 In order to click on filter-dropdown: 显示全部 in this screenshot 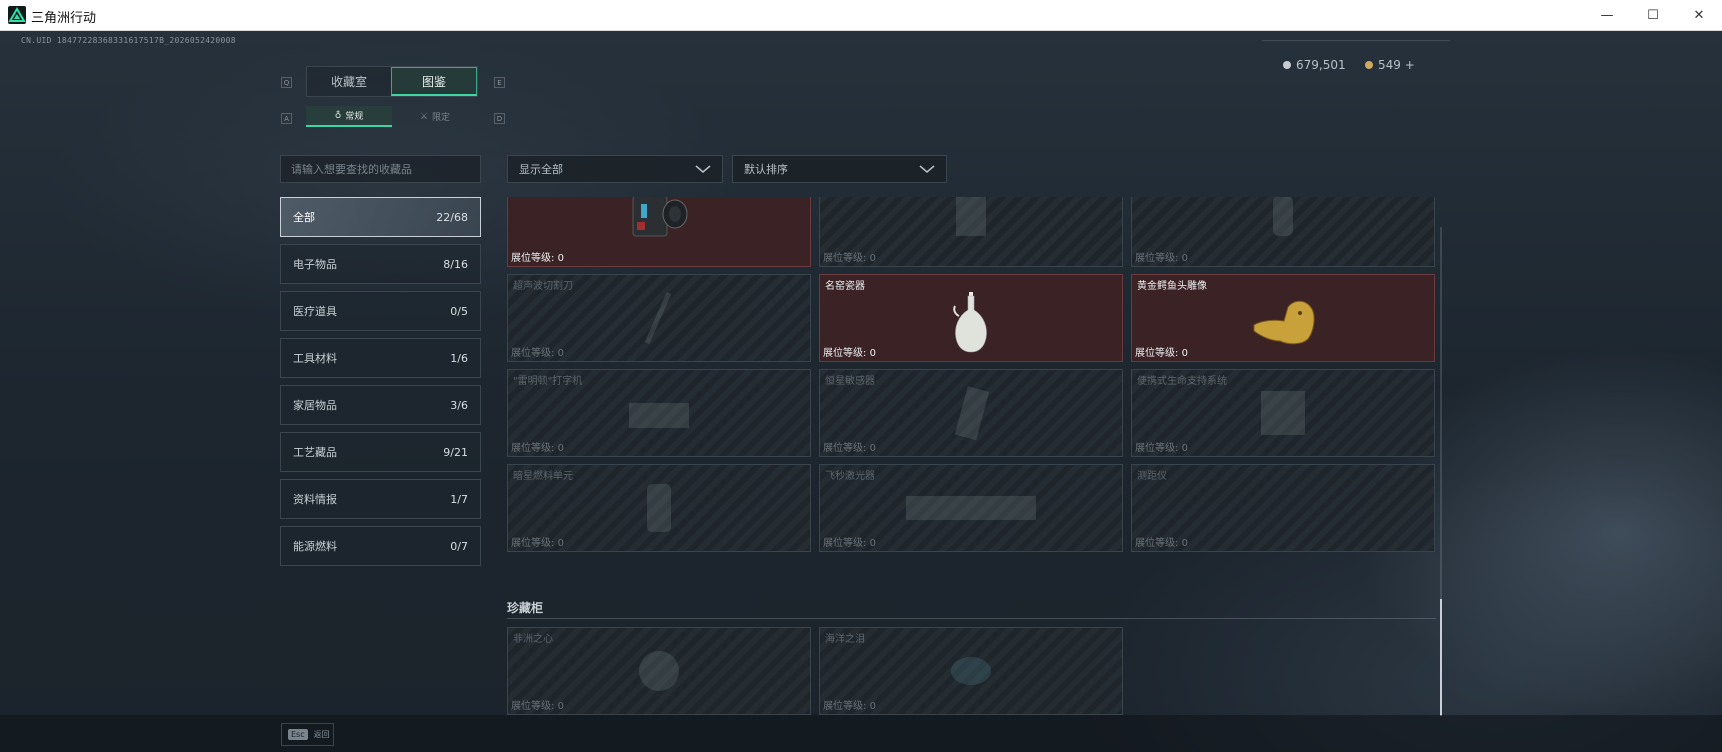, I will do `click(615, 169)`.